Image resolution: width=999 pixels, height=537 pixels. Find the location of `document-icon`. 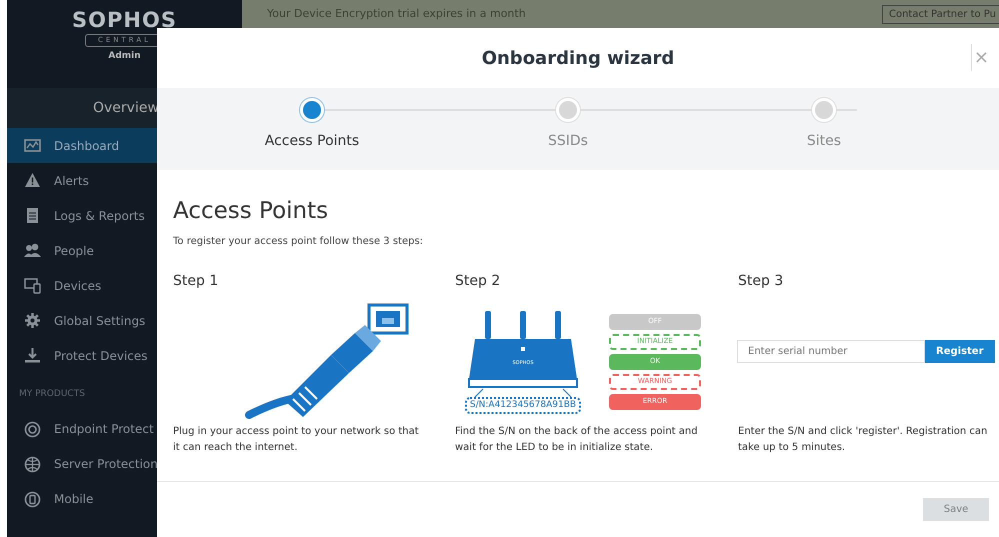

document-icon is located at coordinates (32, 215).